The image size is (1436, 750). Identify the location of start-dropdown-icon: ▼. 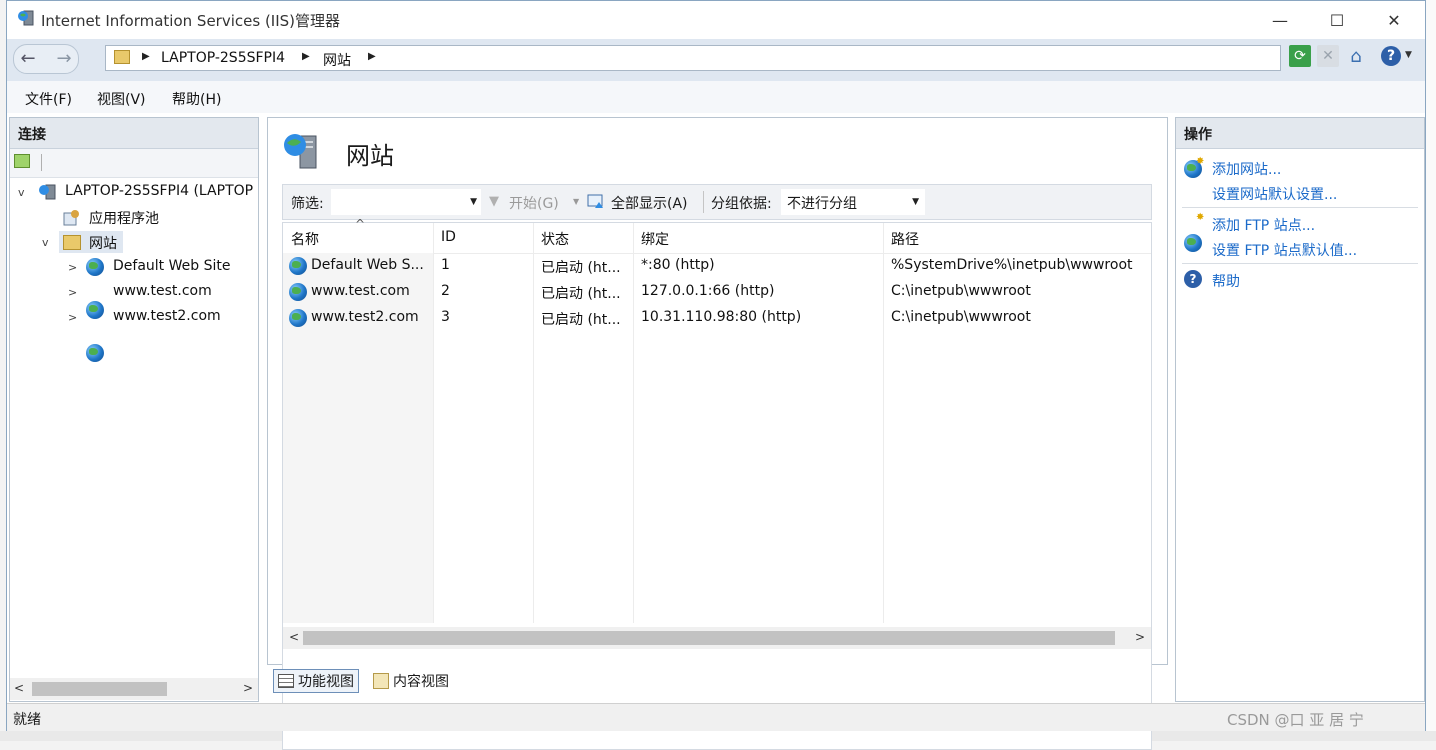
(576, 201).